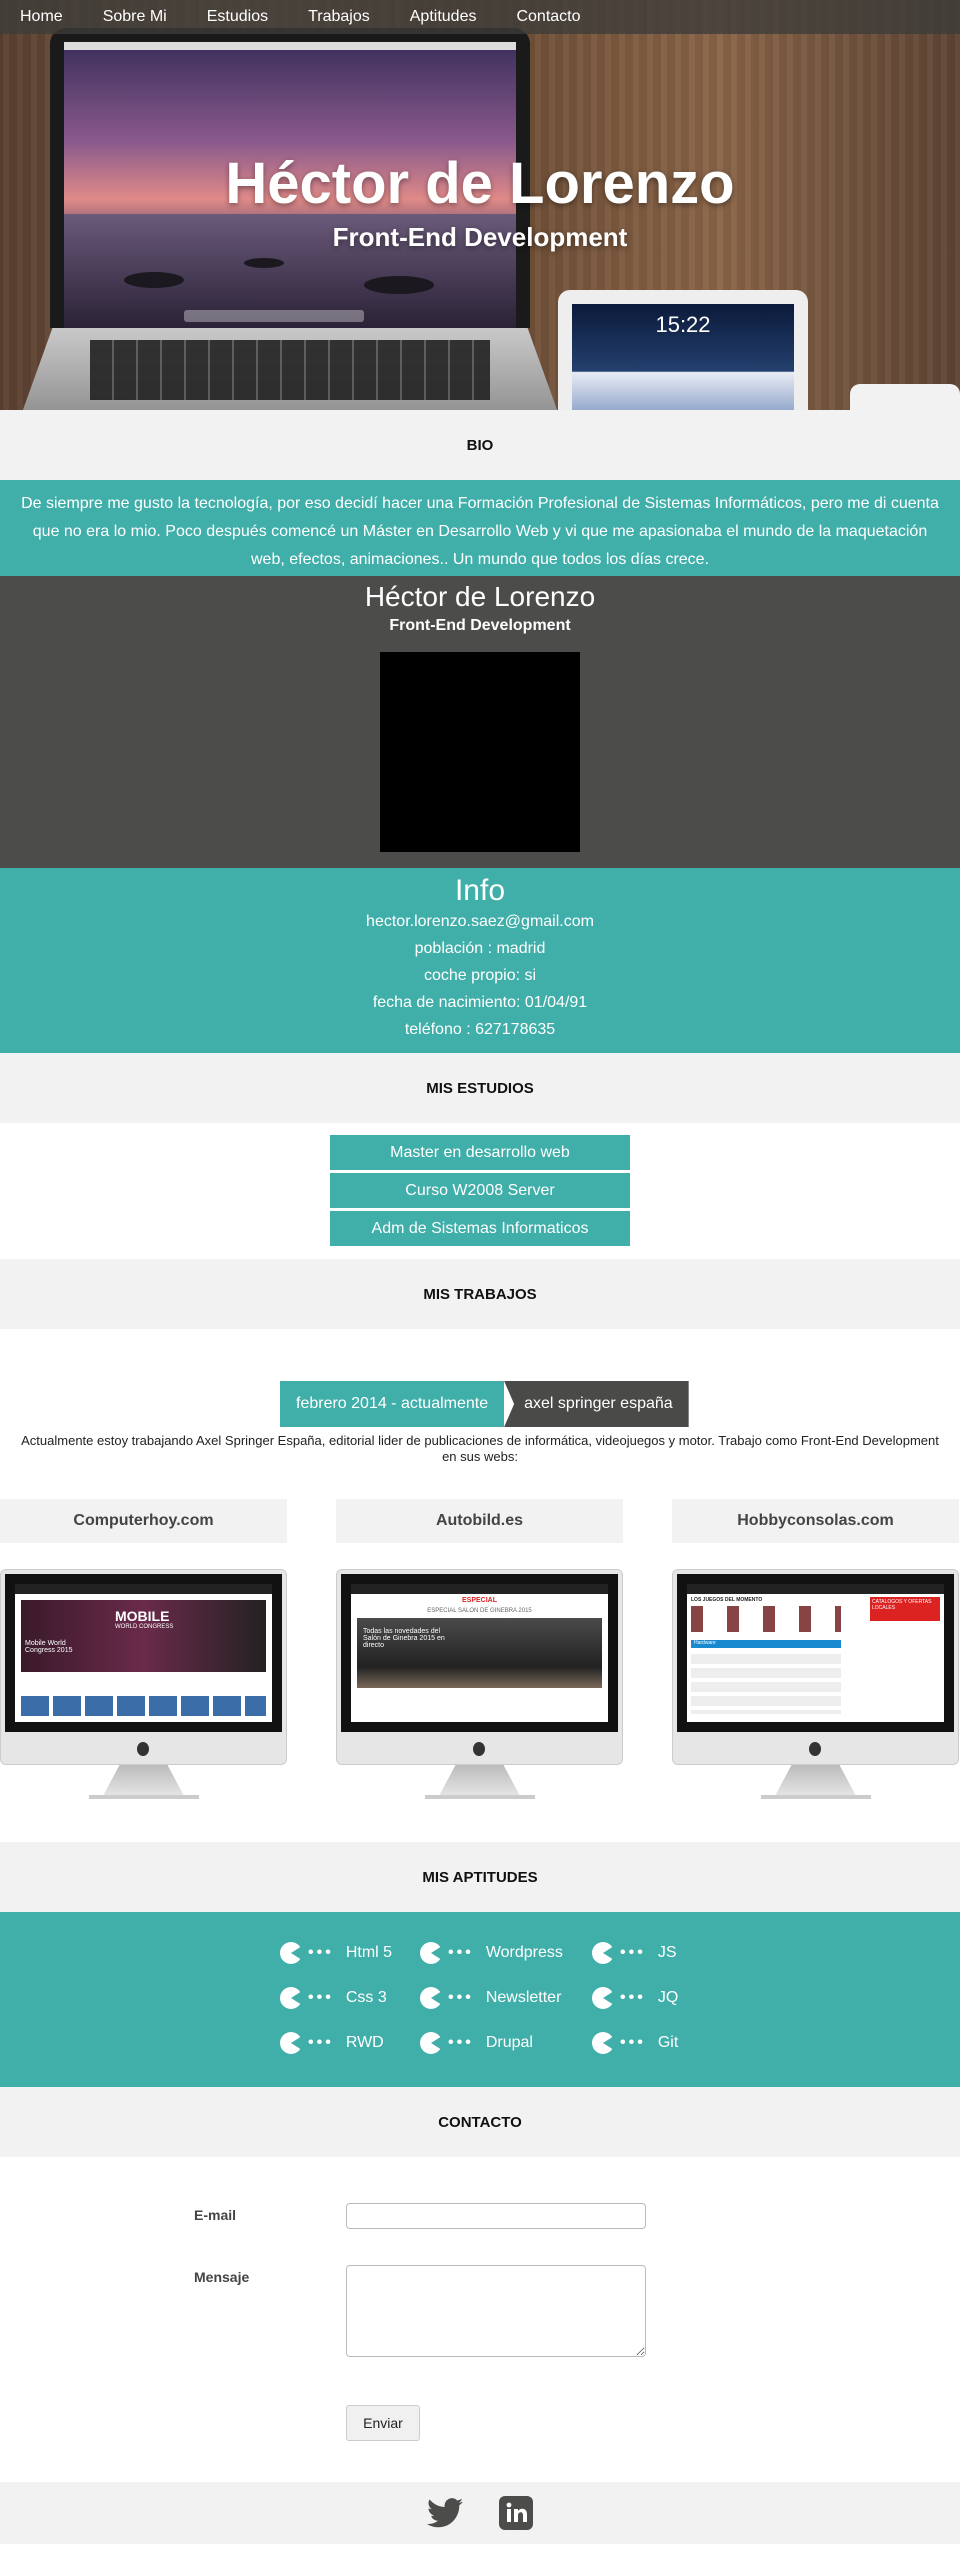 The image size is (960, 2564). I want to click on tablet-clock: 15:22, so click(683, 324).